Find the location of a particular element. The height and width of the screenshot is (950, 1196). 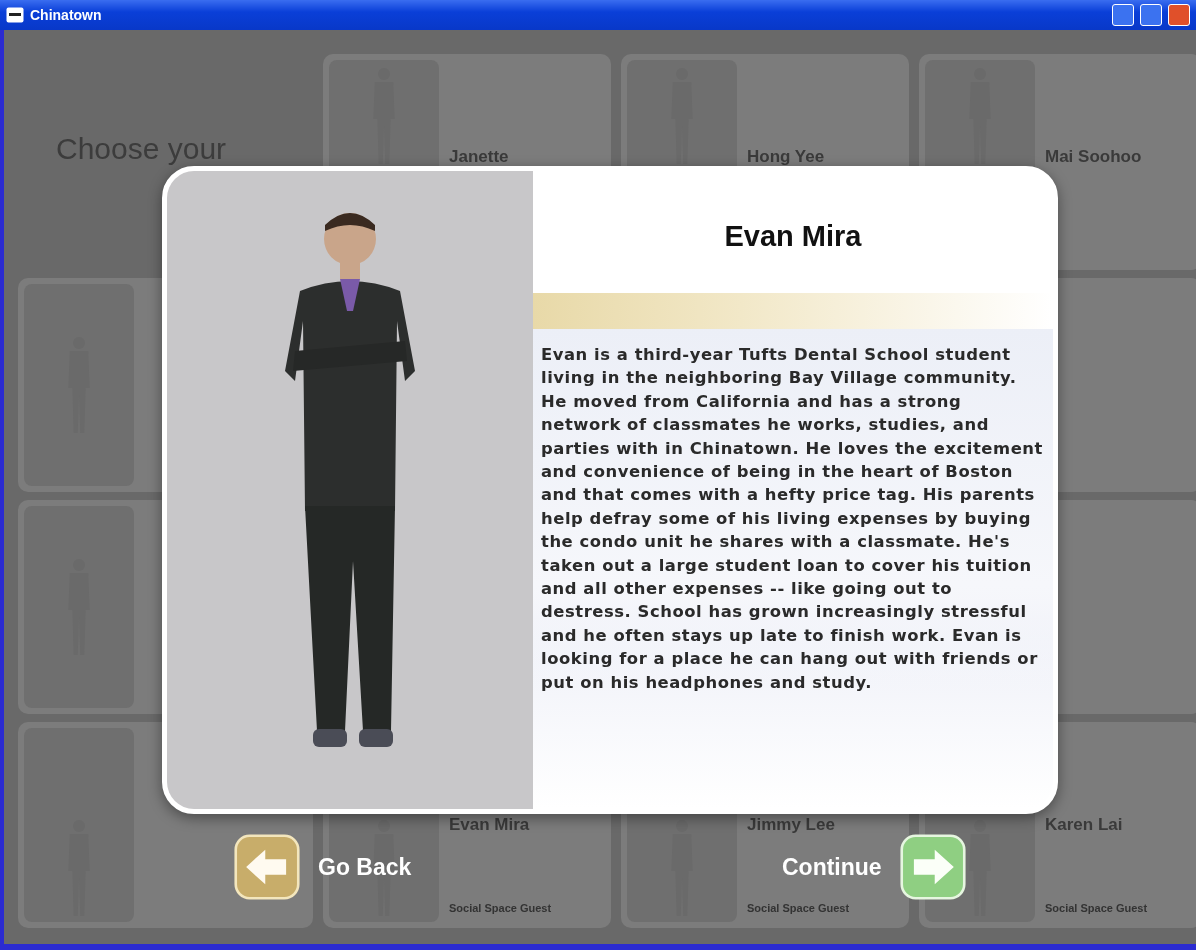

character-name: Hong Yee is located at coordinates (786, 157).